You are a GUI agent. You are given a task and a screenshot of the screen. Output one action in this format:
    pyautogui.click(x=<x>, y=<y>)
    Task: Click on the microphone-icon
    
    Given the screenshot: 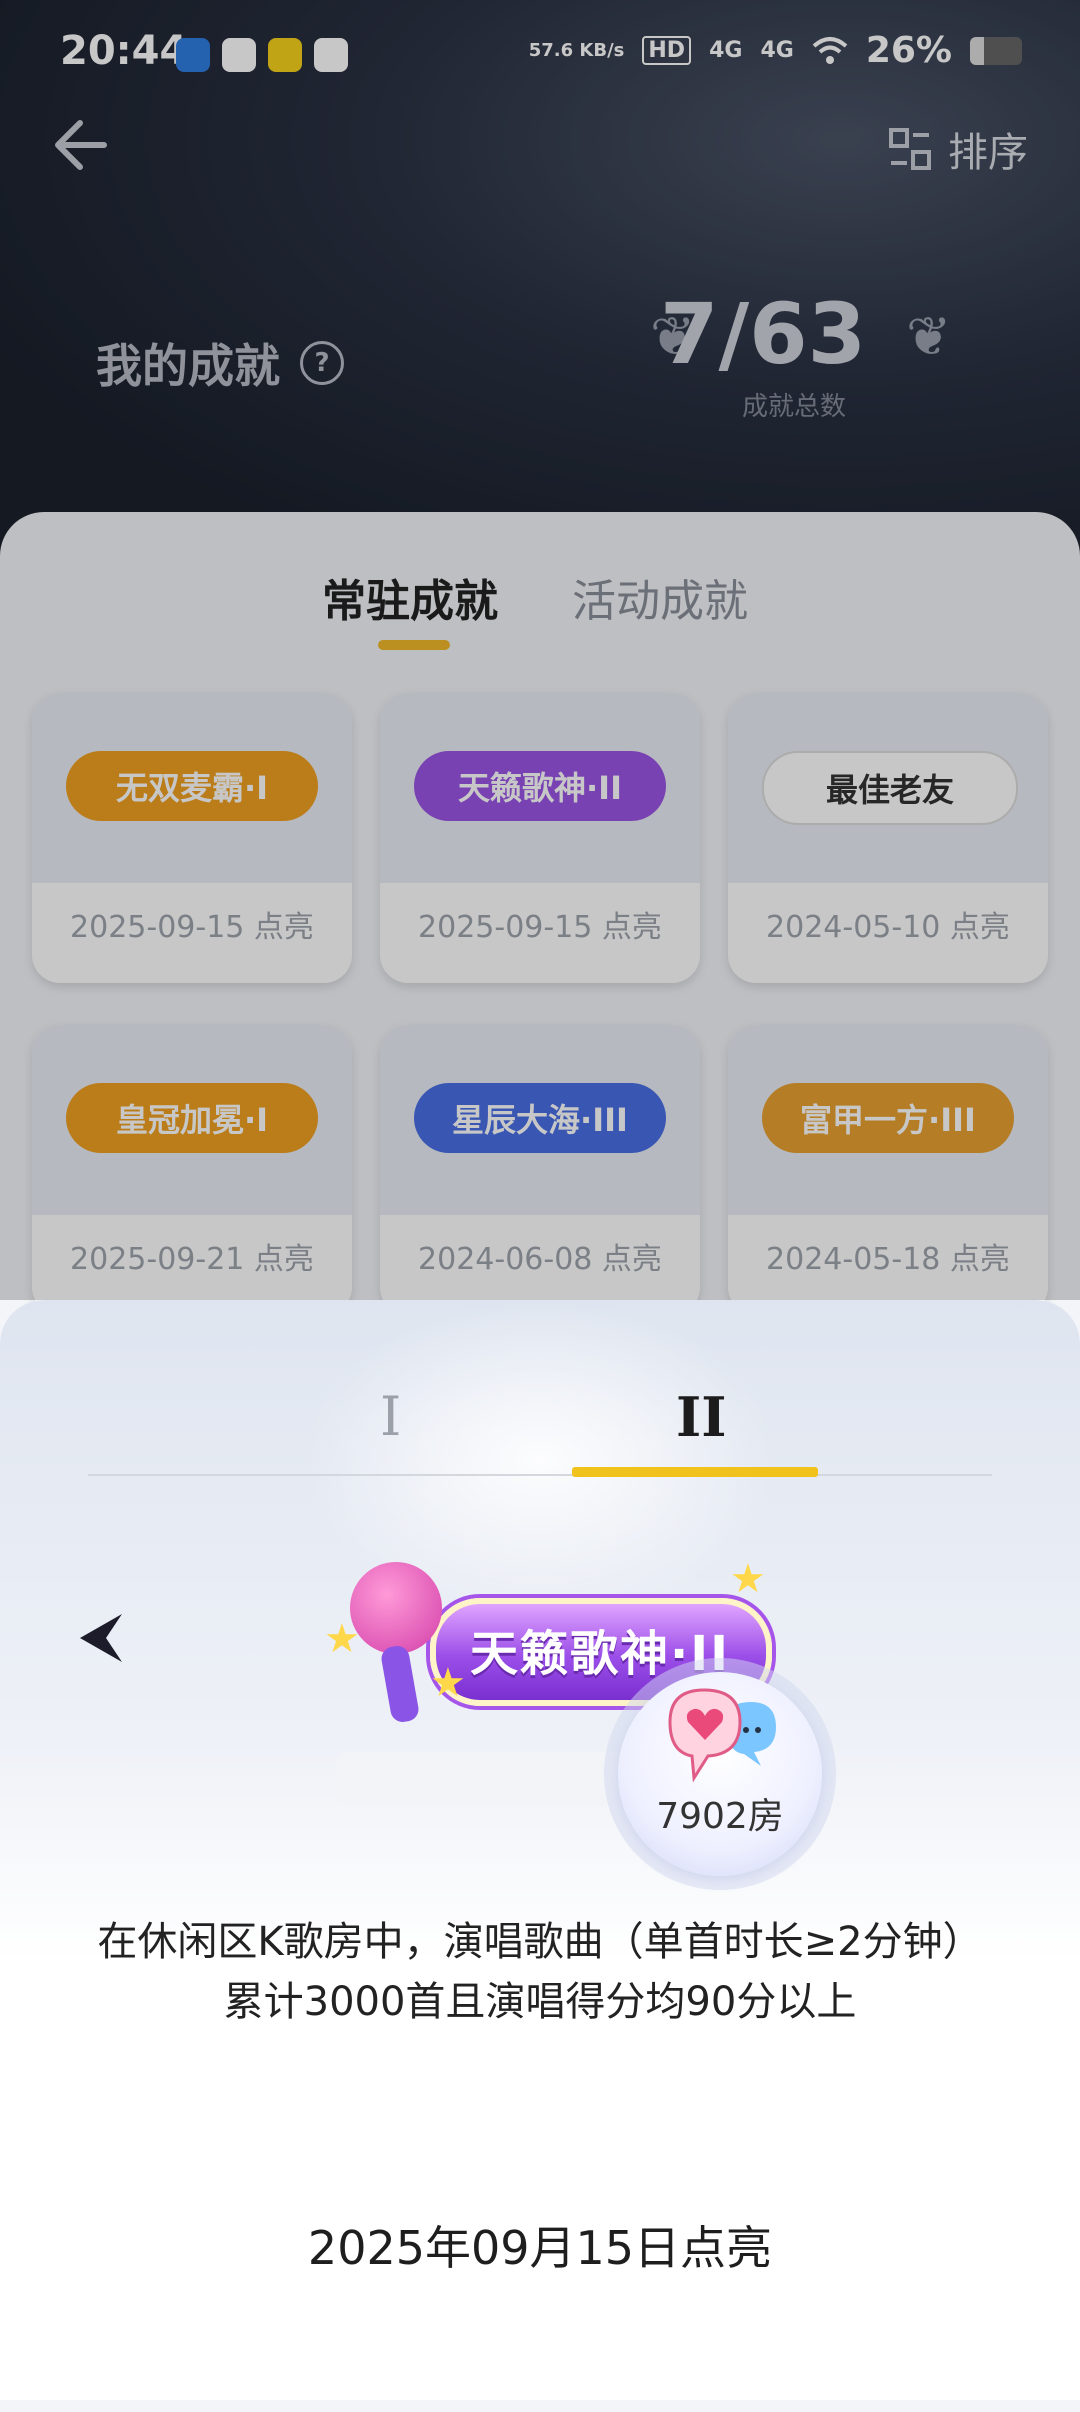 What is the action you would take?
    pyautogui.click(x=396, y=1608)
    